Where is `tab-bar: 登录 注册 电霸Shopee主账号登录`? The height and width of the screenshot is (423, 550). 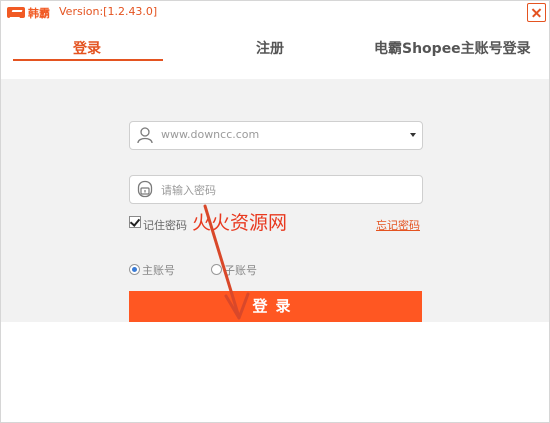 tab-bar: 登录 注册 电霸Shopee主账号登录 is located at coordinates (275, 50).